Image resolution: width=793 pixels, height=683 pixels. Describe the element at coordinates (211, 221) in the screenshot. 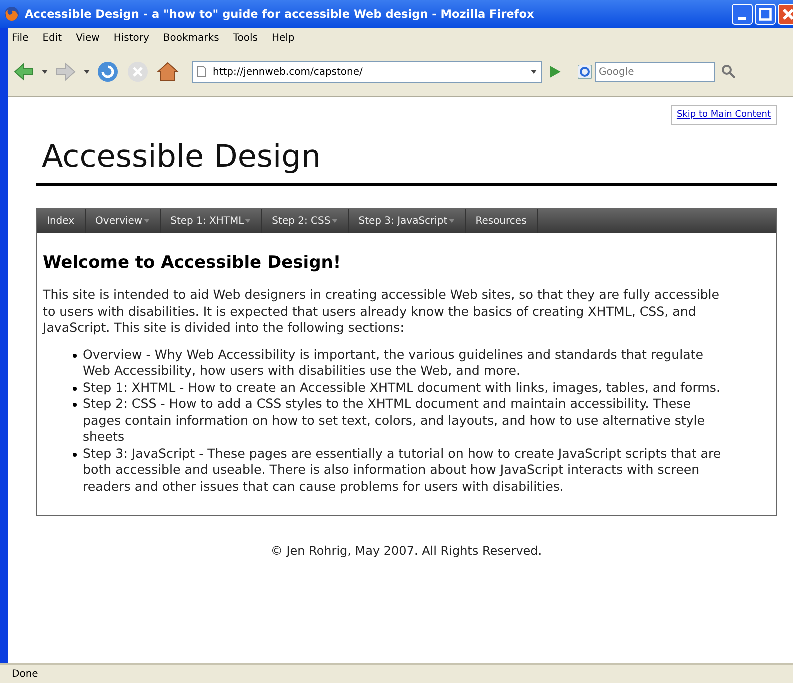

I see `nav-tab: Step 1: XHTML` at that location.